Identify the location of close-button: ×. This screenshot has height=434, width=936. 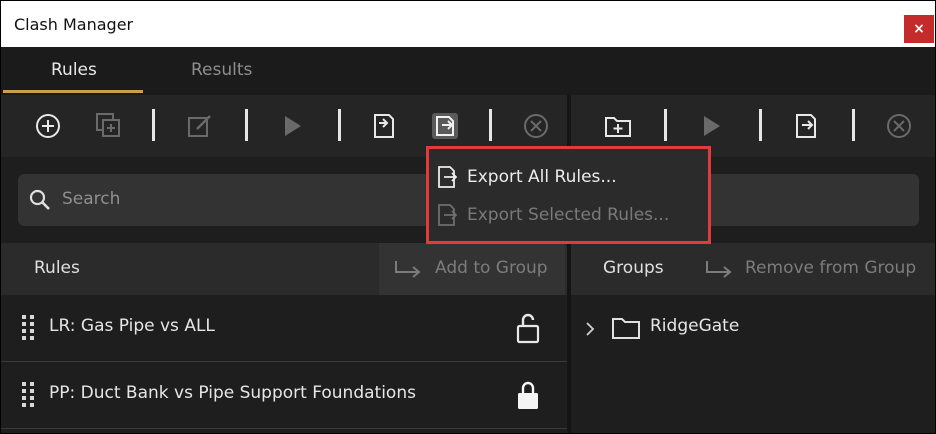
(919, 29).